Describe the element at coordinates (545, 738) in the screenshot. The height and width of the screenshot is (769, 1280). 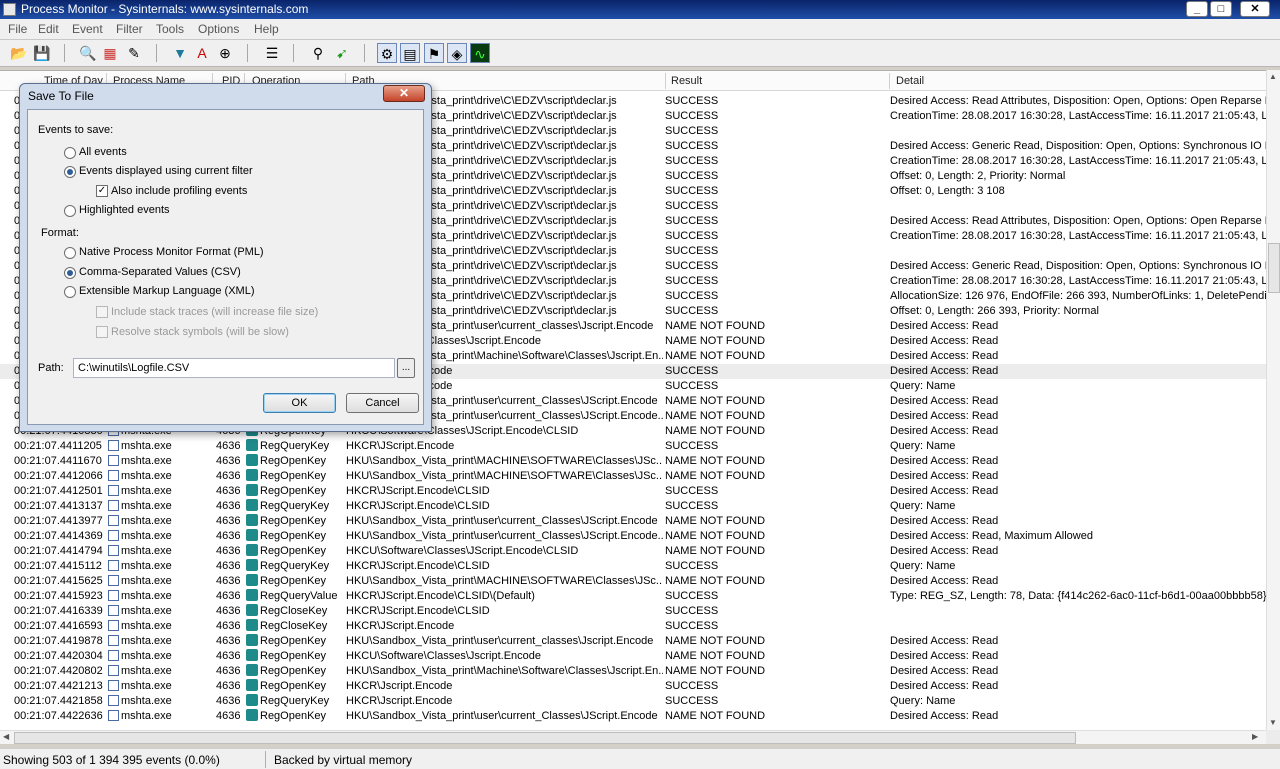
I see `horizontal-scroll-thumb` at that location.